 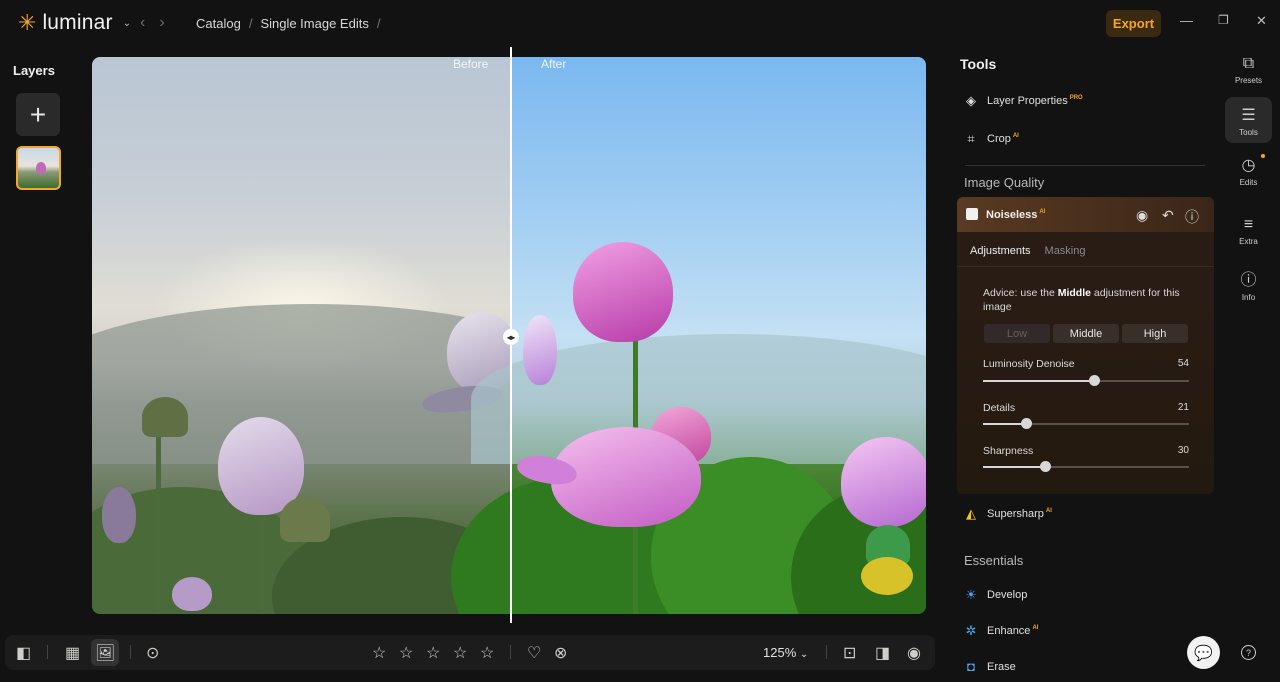 I want to click on forward-arrow-icon: ›, so click(x=161, y=23).